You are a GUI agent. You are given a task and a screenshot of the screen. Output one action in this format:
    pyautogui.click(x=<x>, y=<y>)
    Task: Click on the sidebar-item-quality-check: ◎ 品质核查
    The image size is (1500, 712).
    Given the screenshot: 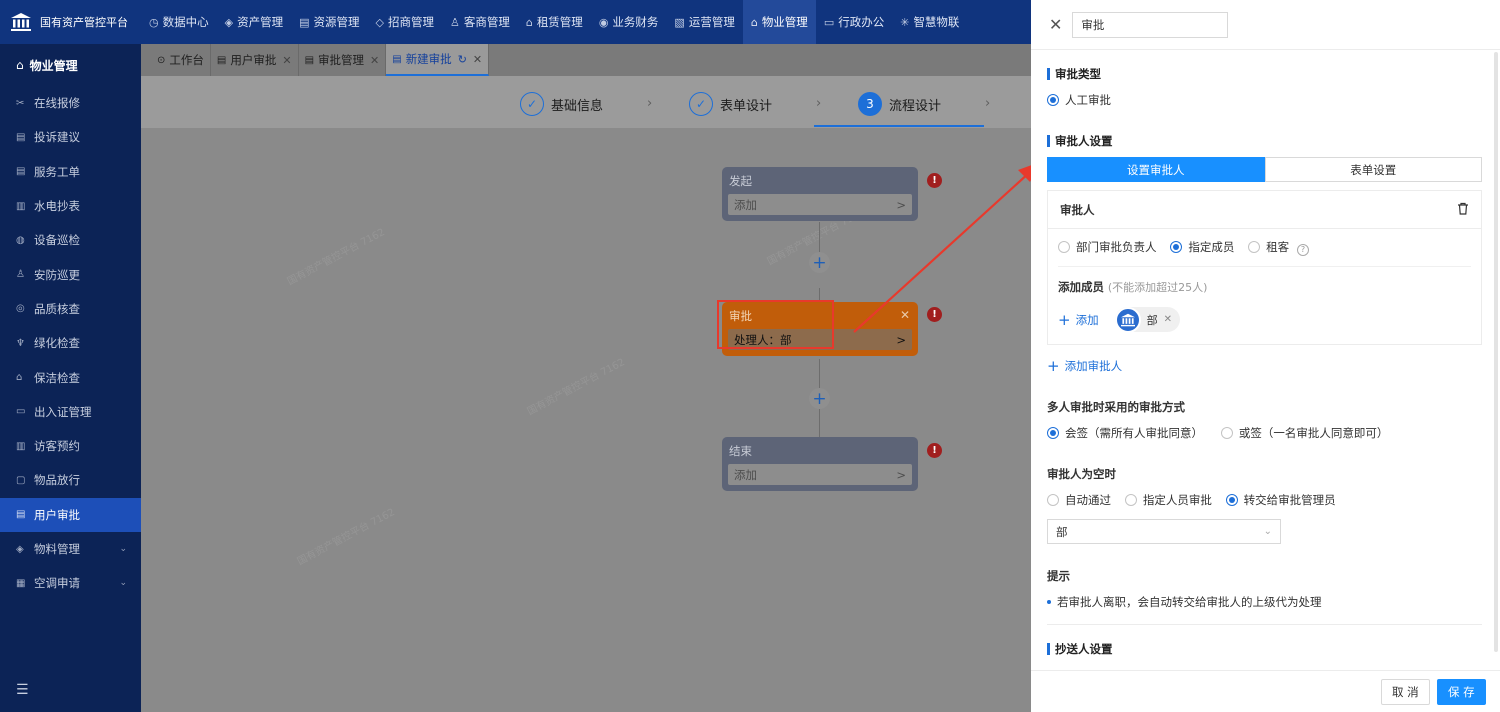 What is the action you would take?
    pyautogui.click(x=70, y=309)
    